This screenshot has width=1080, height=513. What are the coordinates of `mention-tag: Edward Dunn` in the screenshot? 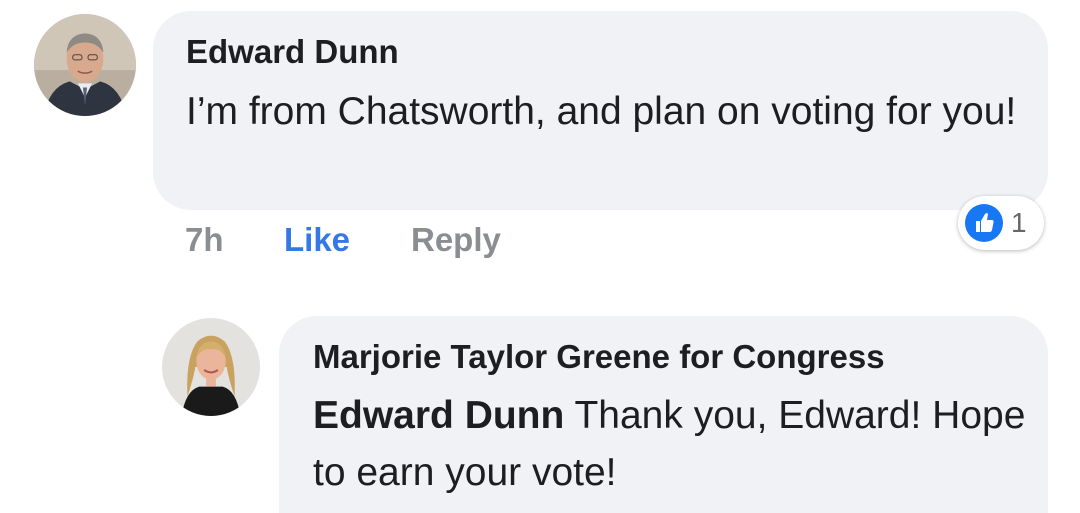 It's located at (438, 415).